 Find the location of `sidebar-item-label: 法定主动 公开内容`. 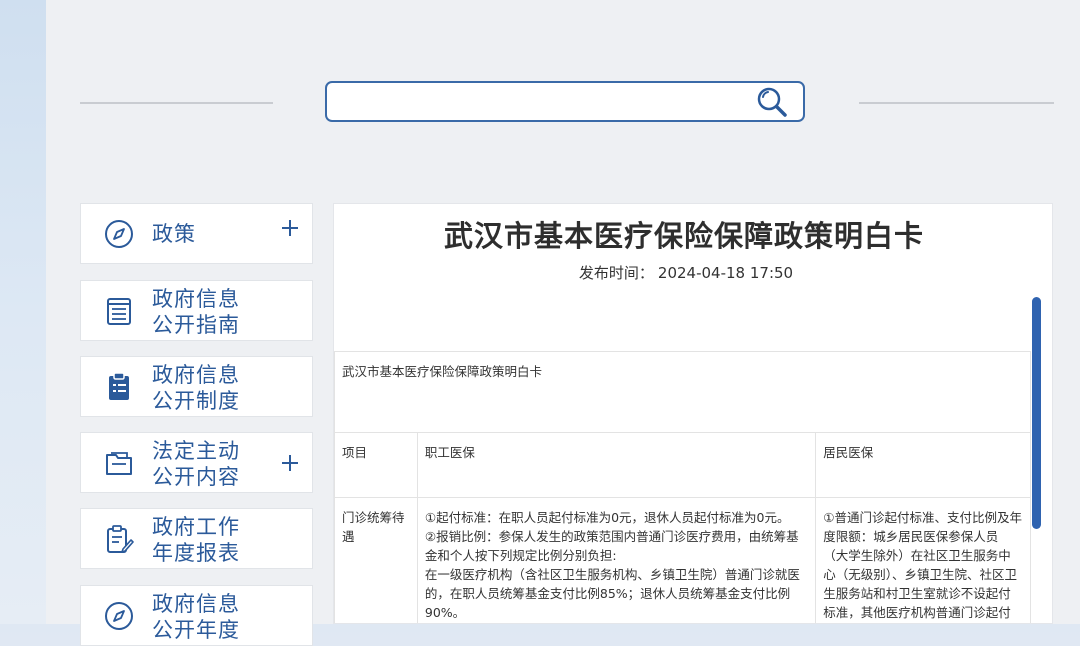

sidebar-item-label: 法定主动 公开内容 is located at coordinates (212, 464).